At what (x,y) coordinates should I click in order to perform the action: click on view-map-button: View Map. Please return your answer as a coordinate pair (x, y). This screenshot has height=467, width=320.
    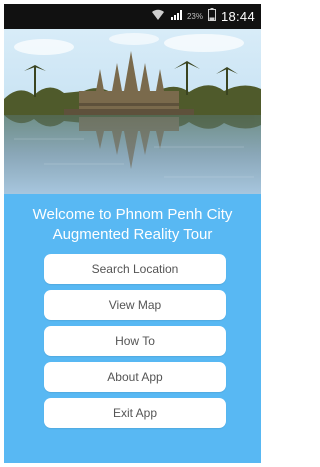
    Looking at the image, I should click on (135, 305).